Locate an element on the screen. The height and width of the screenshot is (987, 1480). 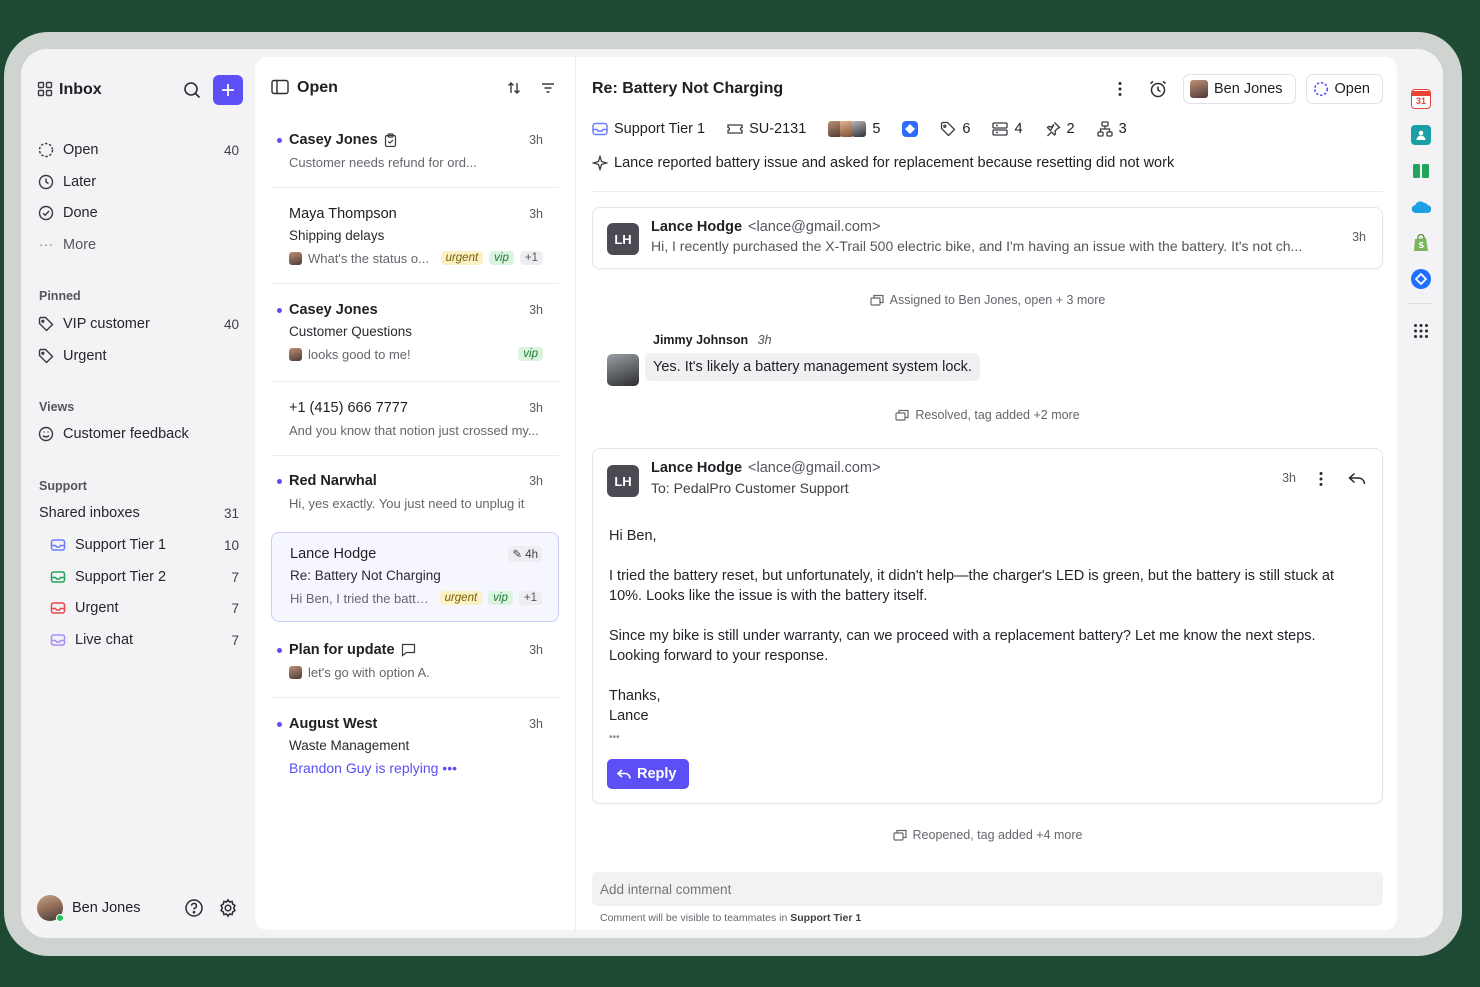
user-avatar is located at coordinates (50, 908).